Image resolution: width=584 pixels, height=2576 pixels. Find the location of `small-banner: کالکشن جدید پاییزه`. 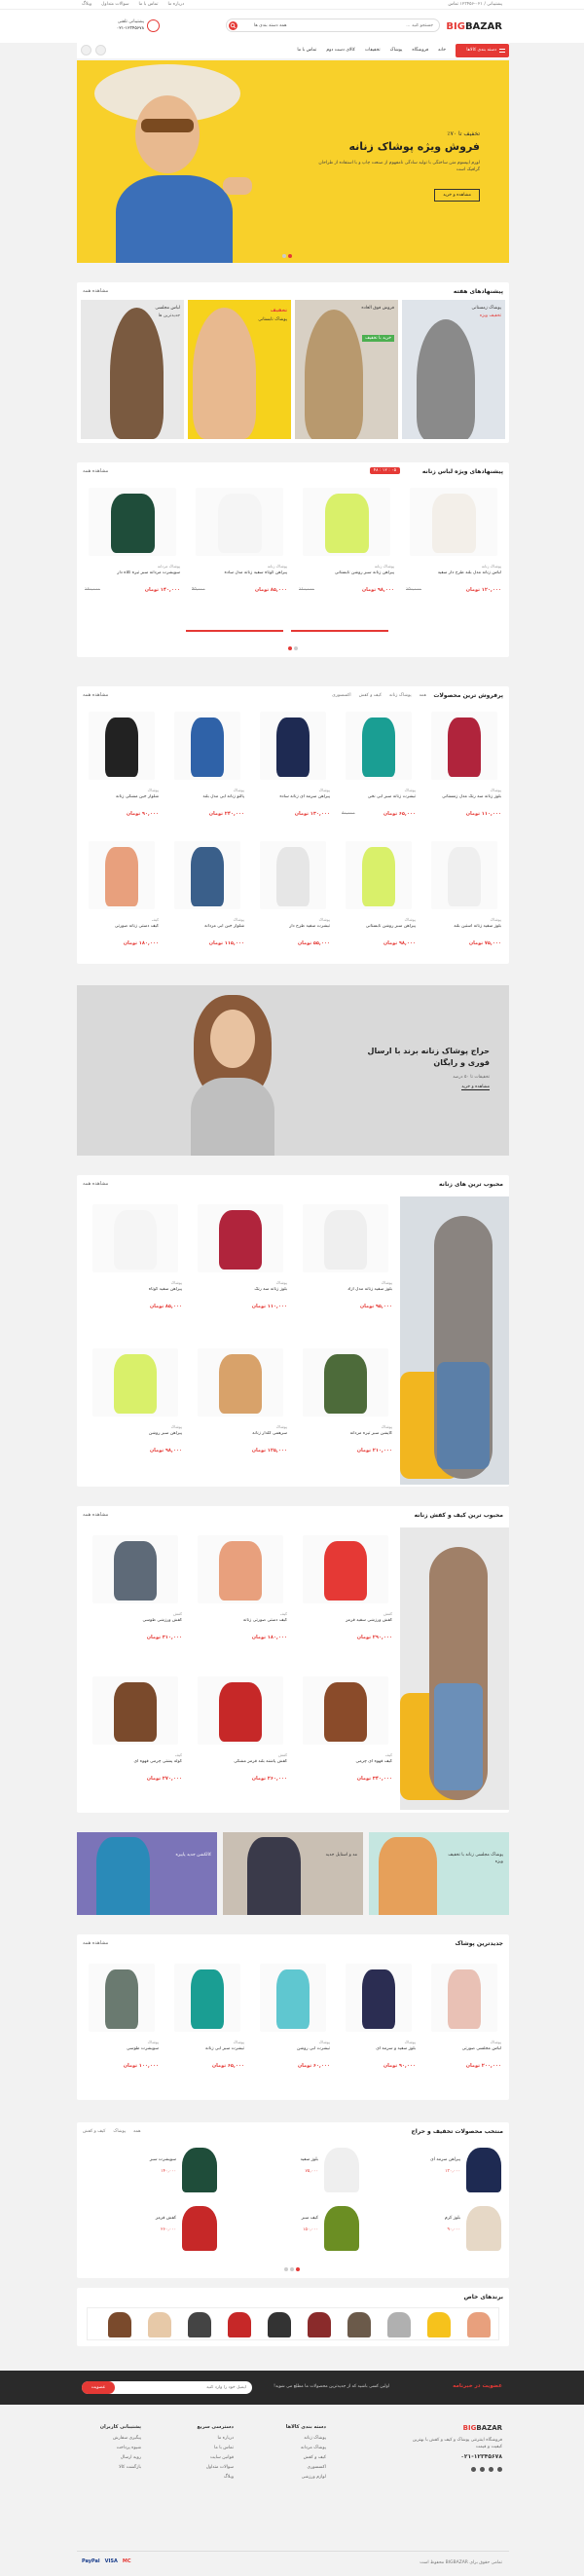

small-banner: کالکشن جدید پاییزه is located at coordinates (147, 1873).